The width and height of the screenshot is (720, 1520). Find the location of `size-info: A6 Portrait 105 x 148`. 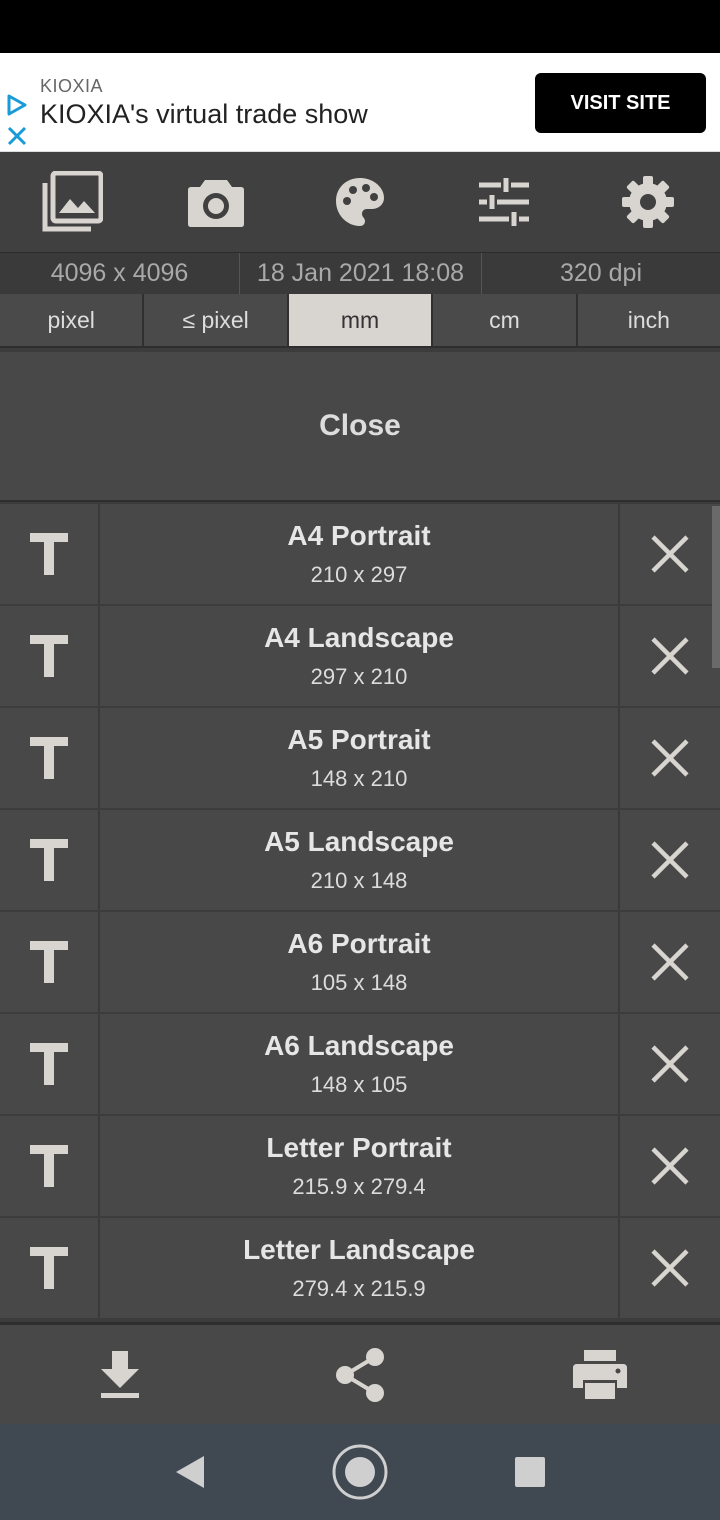

size-info: A6 Portrait 105 x 148 is located at coordinates (359, 962).